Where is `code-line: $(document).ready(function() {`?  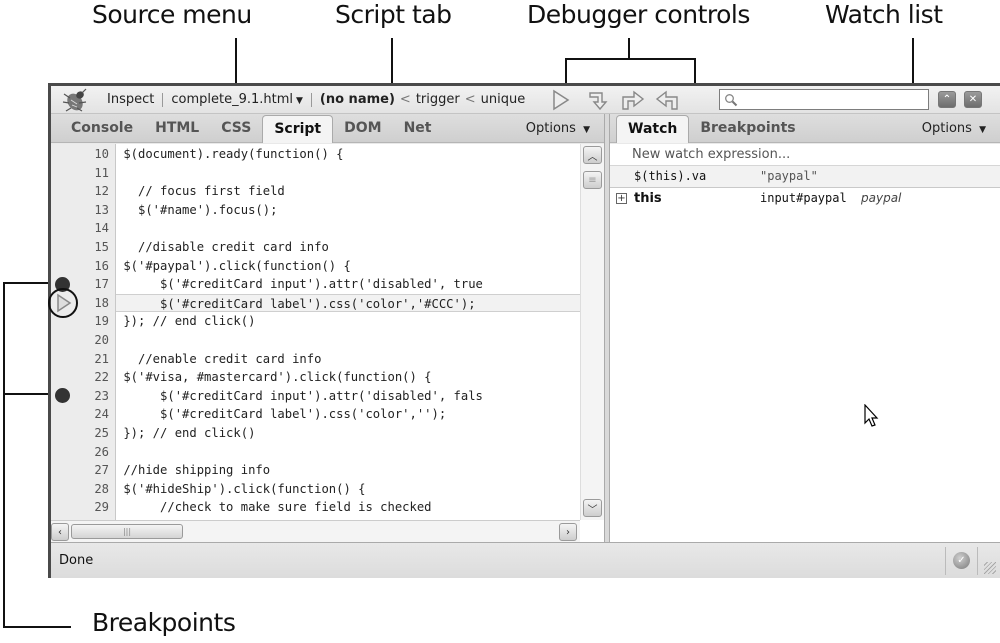 code-line: $(document).ready(function() { is located at coordinates (348, 154).